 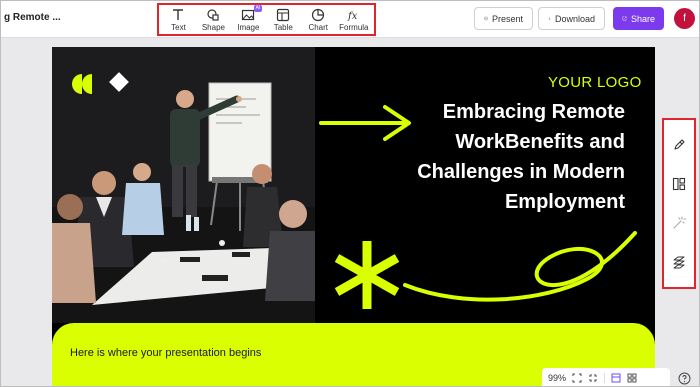 I want to click on download-icon, so click(x=549, y=18).